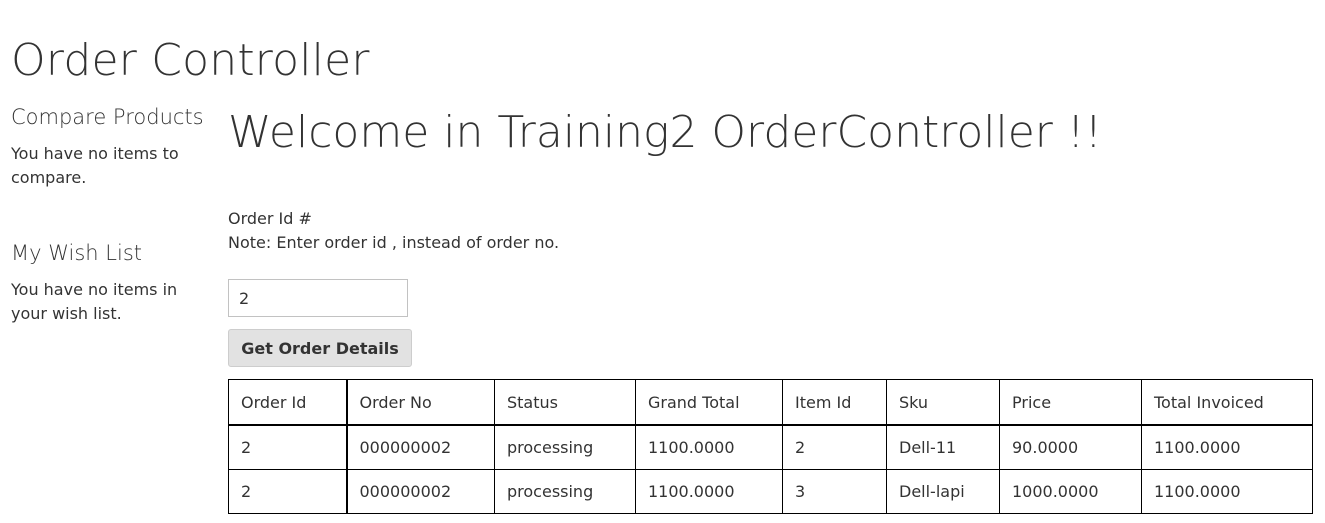  I want to click on cell-price: 90.0000, so click(1070, 447).